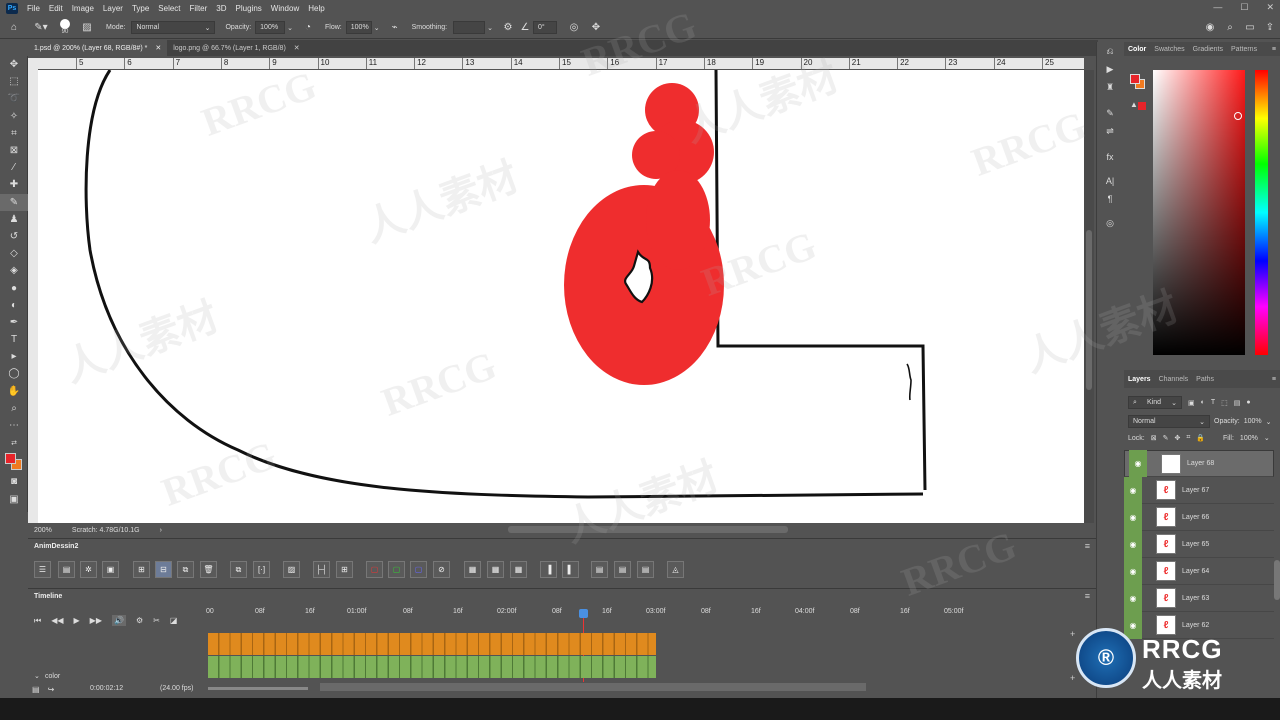  Describe the element at coordinates (158, 48) in the screenshot. I see `close-icon: ✕` at that location.